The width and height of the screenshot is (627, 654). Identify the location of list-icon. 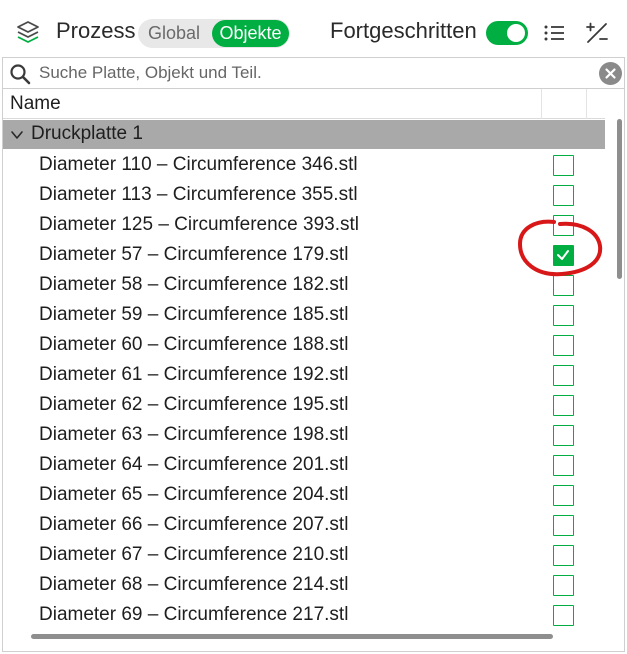
(554, 33).